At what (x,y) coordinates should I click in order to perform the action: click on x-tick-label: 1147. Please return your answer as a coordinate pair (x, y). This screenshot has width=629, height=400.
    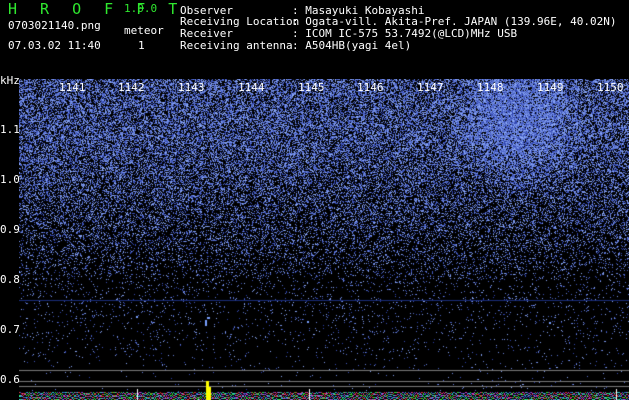
    Looking at the image, I should click on (430, 87).